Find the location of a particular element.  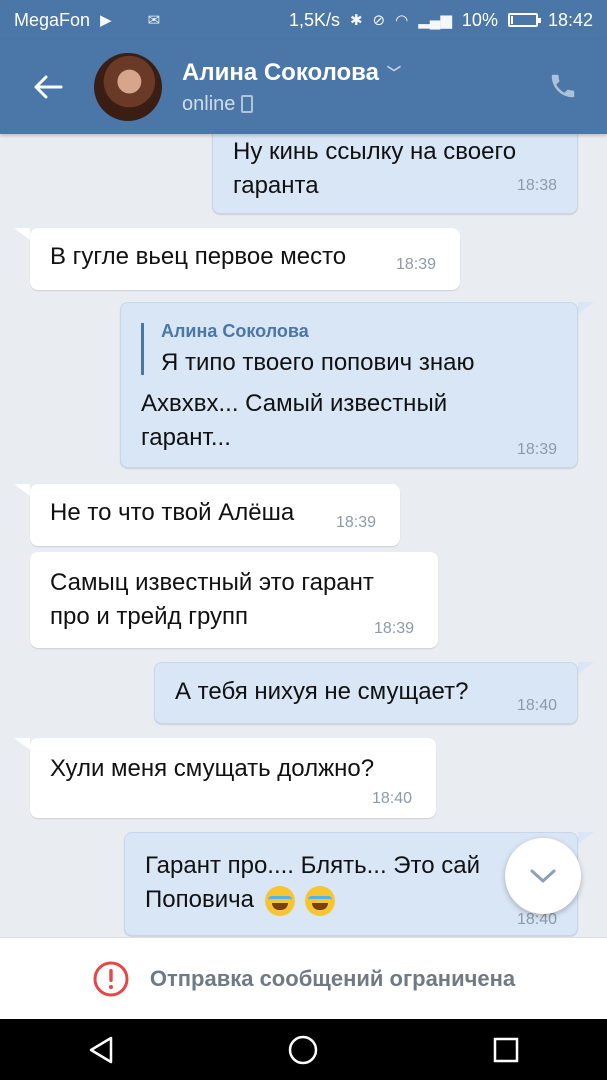

wifi-icon: ◠ is located at coordinates (402, 20).